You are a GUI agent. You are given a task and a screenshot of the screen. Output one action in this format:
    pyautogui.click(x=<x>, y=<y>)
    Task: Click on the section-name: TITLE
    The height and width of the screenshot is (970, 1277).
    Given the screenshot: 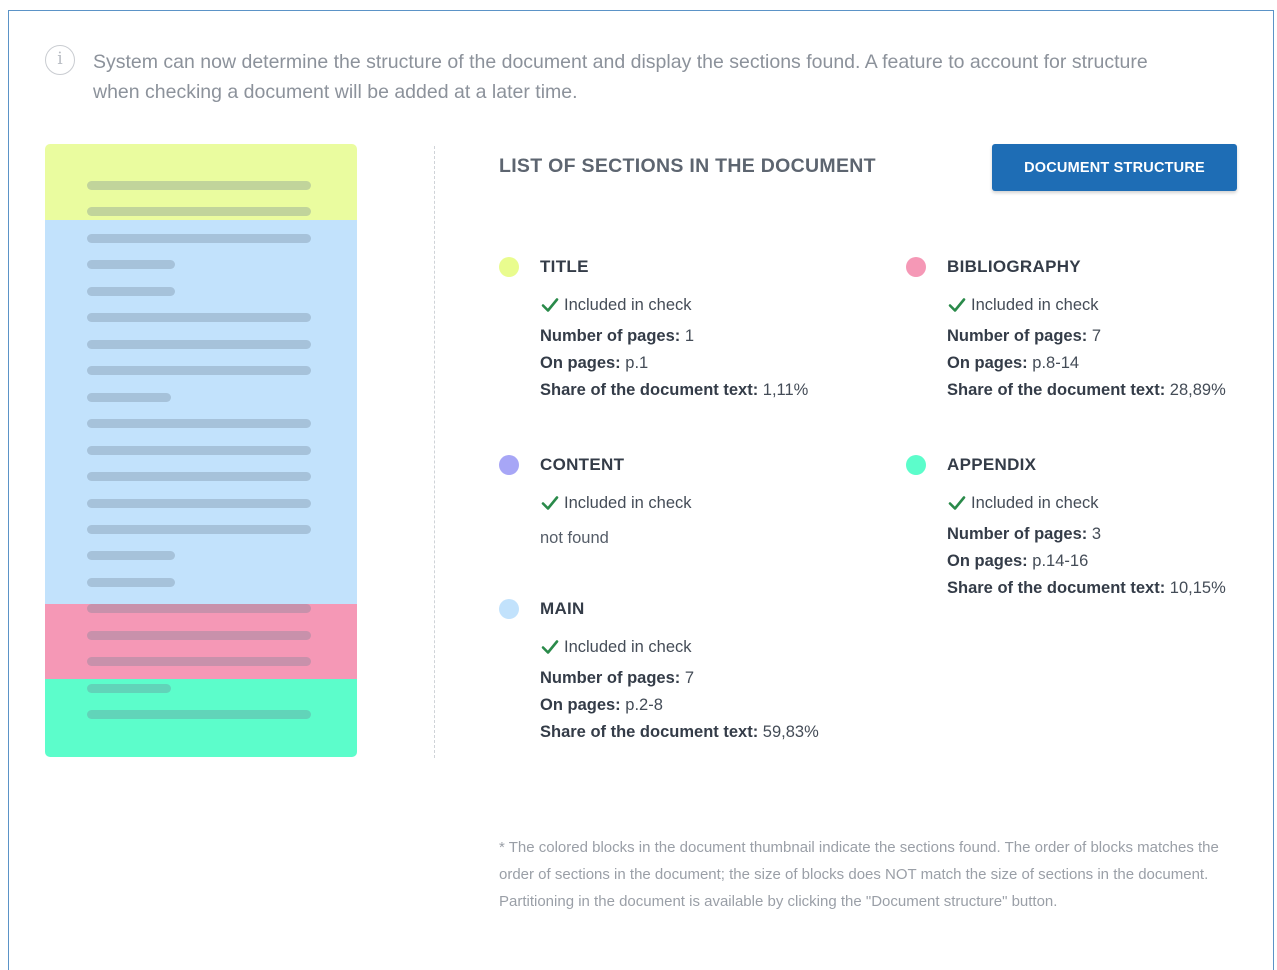 What is the action you would take?
    pyautogui.click(x=564, y=266)
    